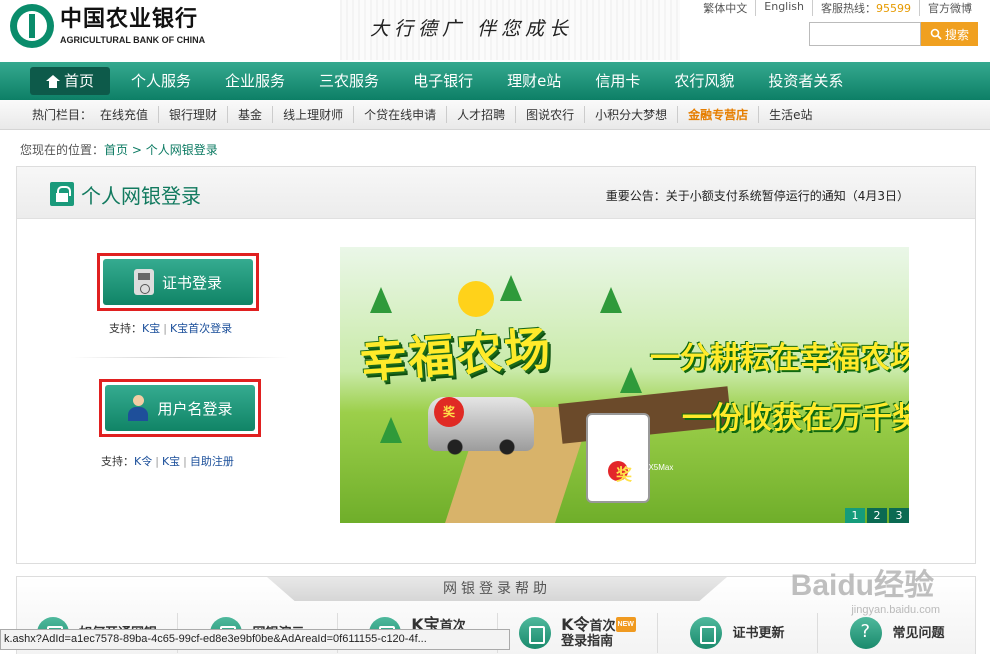  I want to click on search-input, so click(865, 34).